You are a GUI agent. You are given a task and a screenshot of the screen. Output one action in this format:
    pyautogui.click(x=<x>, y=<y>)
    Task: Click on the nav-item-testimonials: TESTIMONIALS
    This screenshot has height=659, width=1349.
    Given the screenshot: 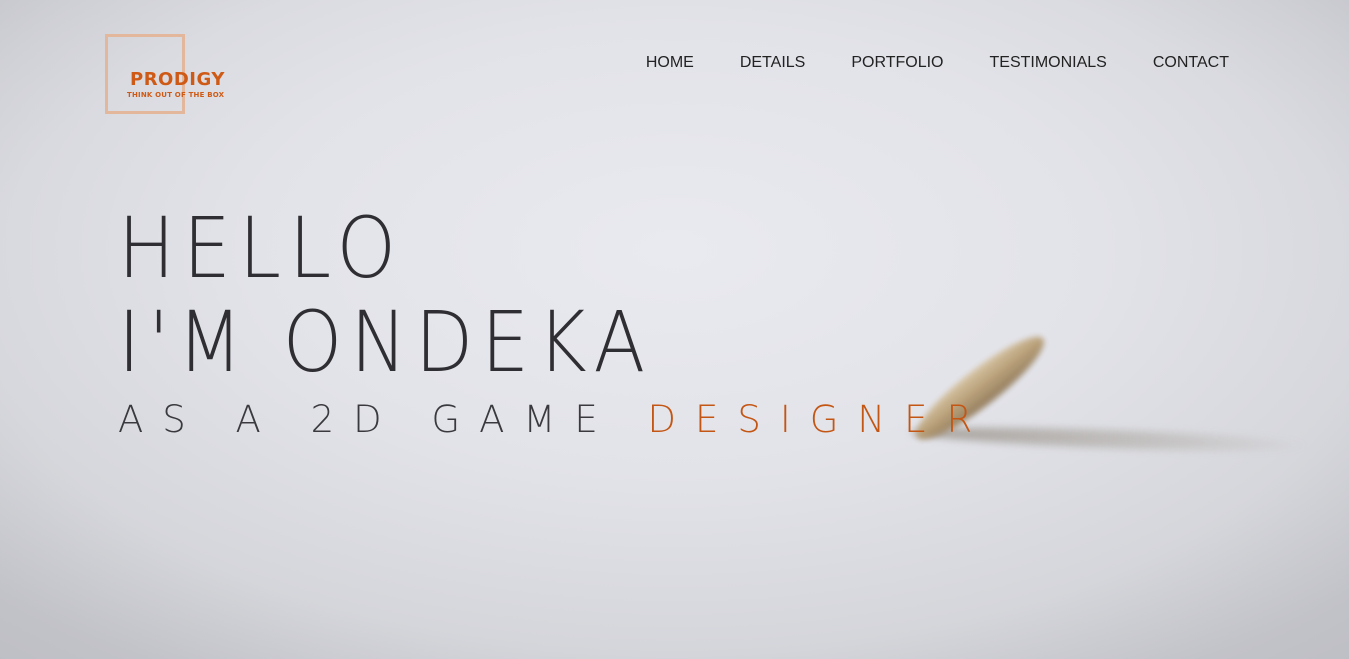 What is the action you would take?
    pyautogui.click(x=1048, y=63)
    